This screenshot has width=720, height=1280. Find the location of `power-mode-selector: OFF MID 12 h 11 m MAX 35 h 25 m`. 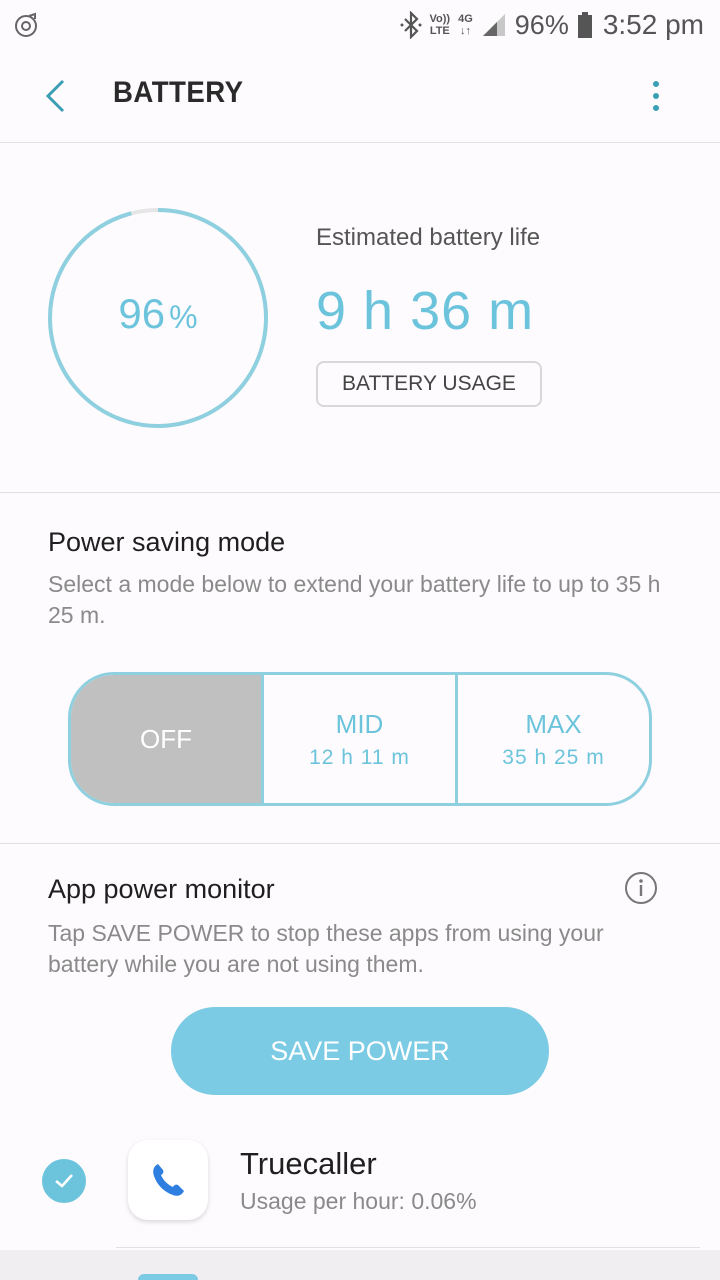

power-mode-selector: OFF MID 12 h 11 m MAX 35 h 25 m is located at coordinates (360, 739).